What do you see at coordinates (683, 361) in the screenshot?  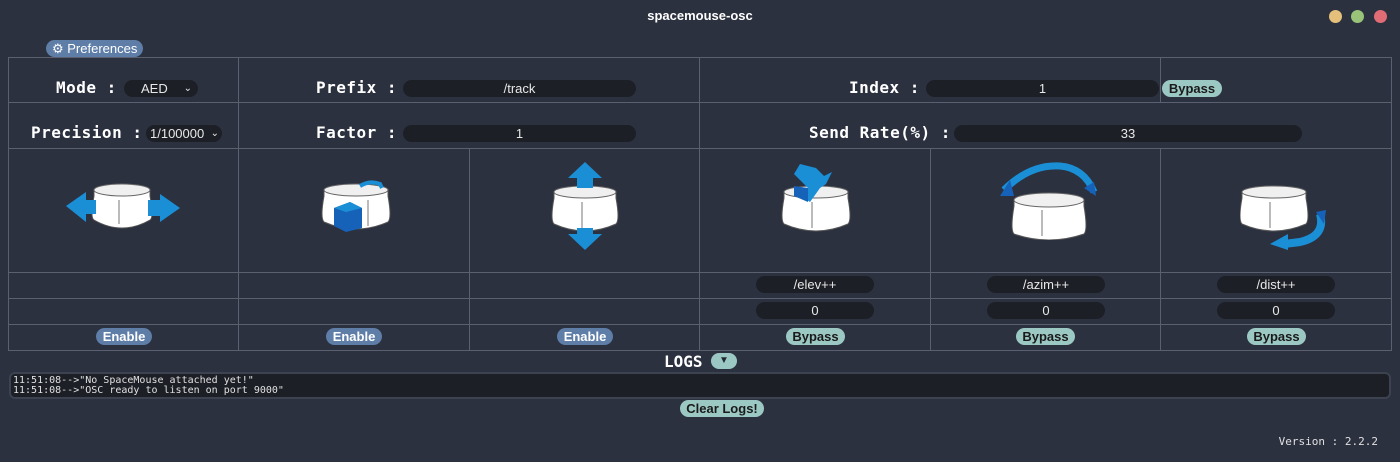 I see `logs-label: LOGS` at bounding box center [683, 361].